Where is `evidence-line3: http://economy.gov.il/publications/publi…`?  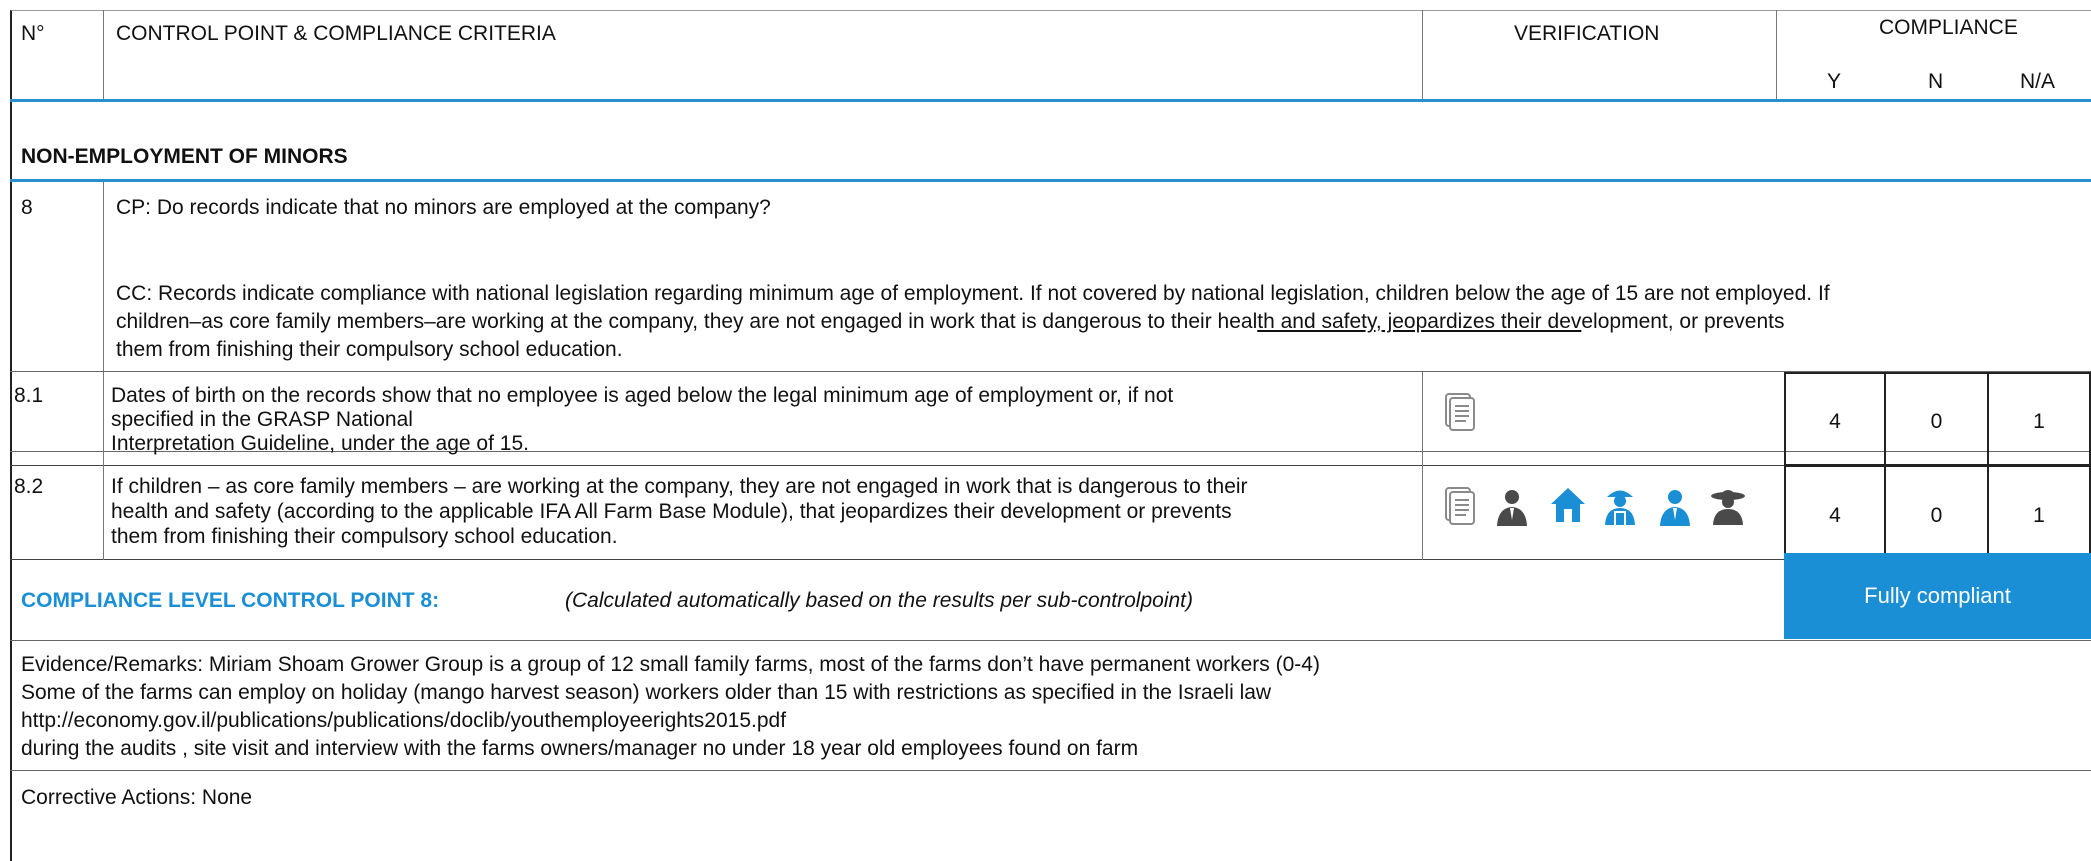 evidence-line3: http://economy.gov.il/publications/publi… is located at coordinates (403, 721).